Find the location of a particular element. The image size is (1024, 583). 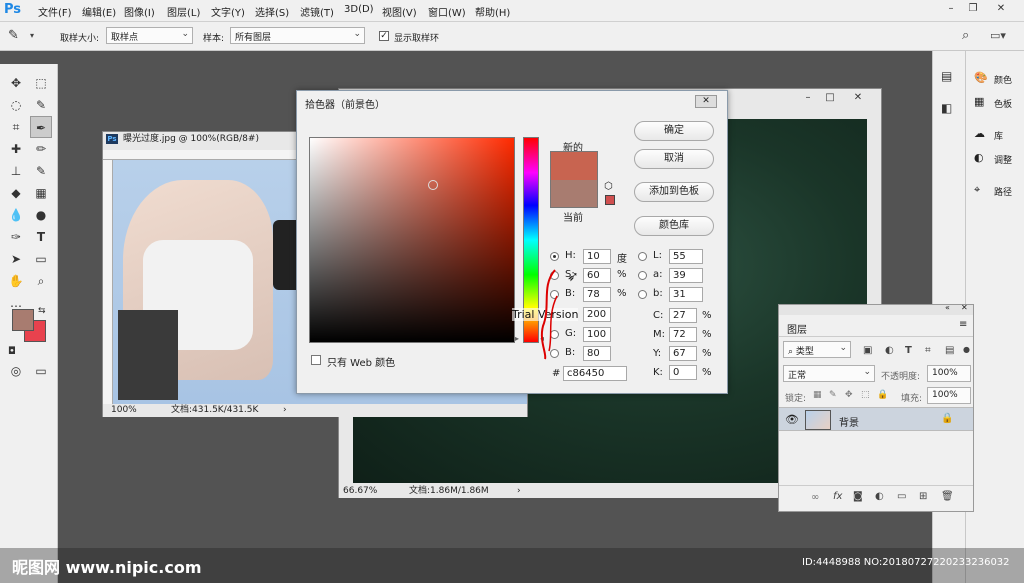

history-panel-icon: ▤ is located at coordinates (946, 76).